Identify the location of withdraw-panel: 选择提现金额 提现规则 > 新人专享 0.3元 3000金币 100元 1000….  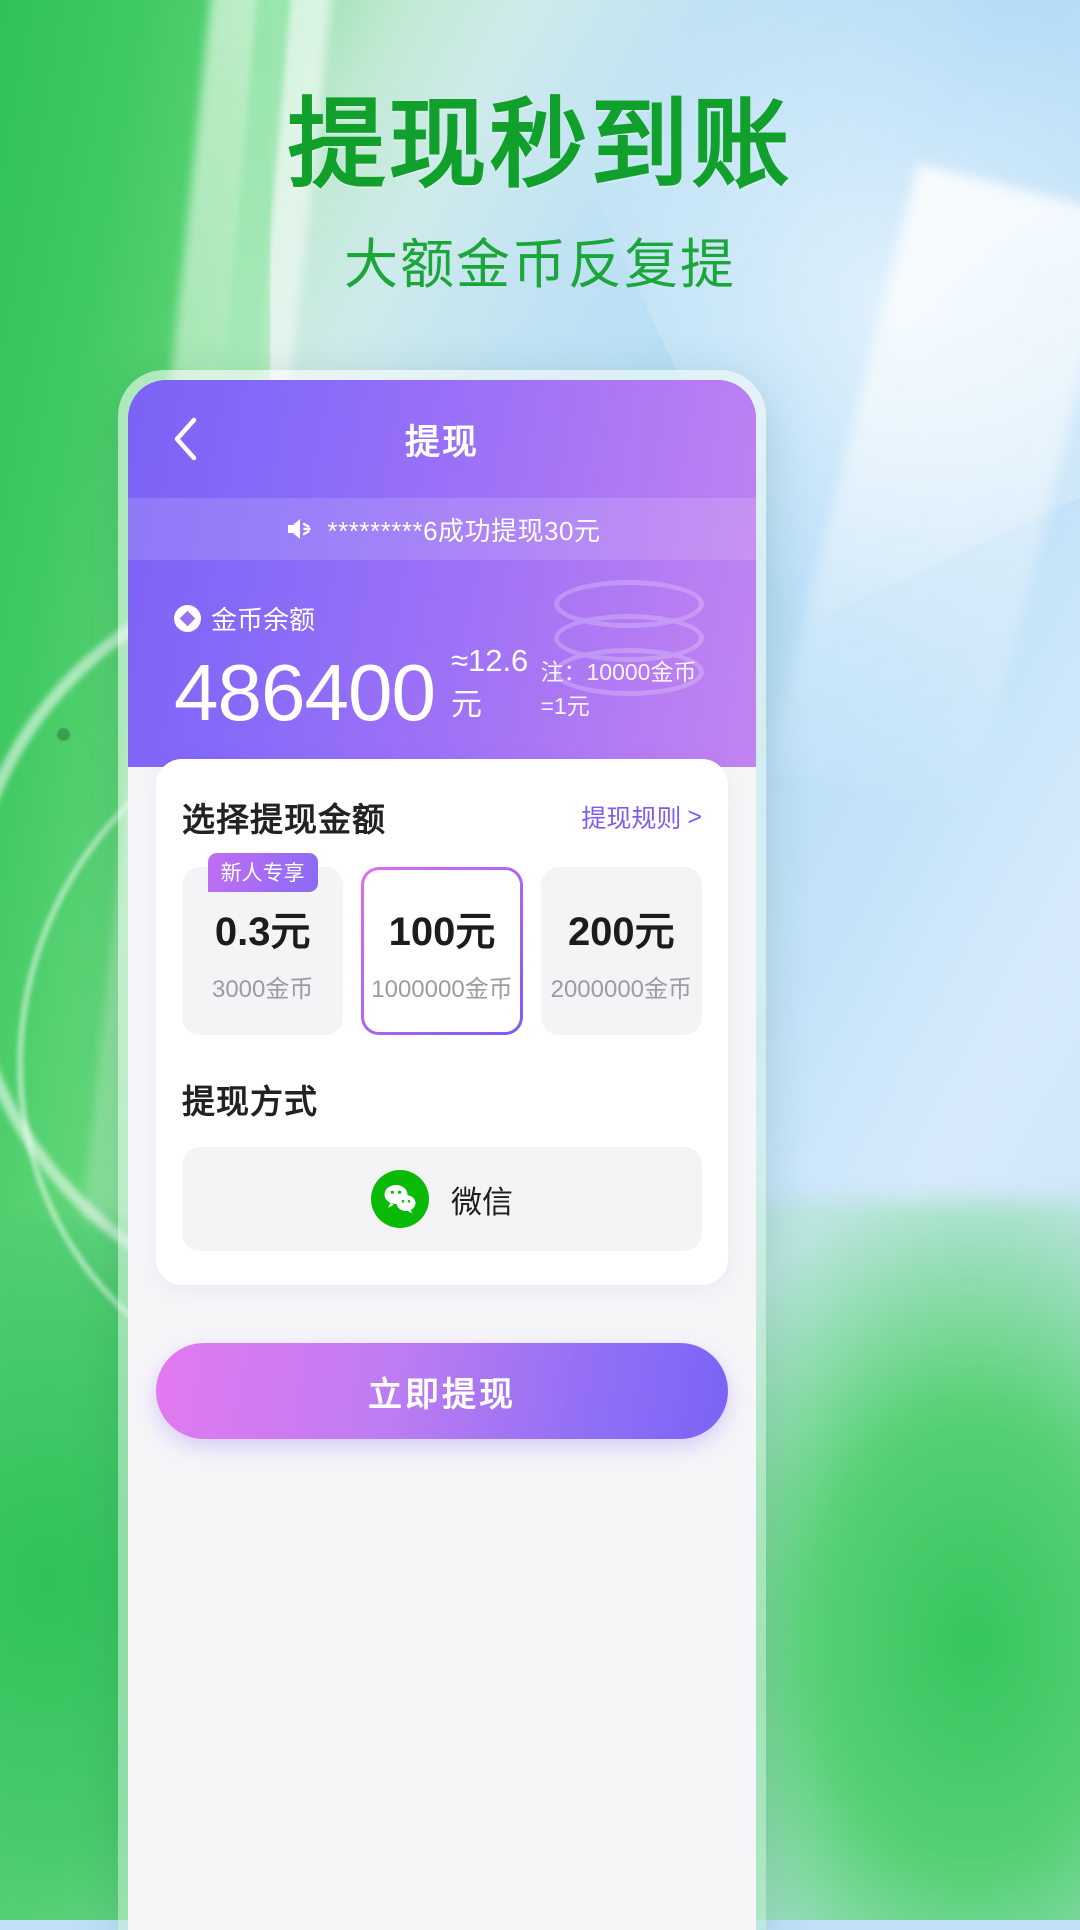
(442, 1022).